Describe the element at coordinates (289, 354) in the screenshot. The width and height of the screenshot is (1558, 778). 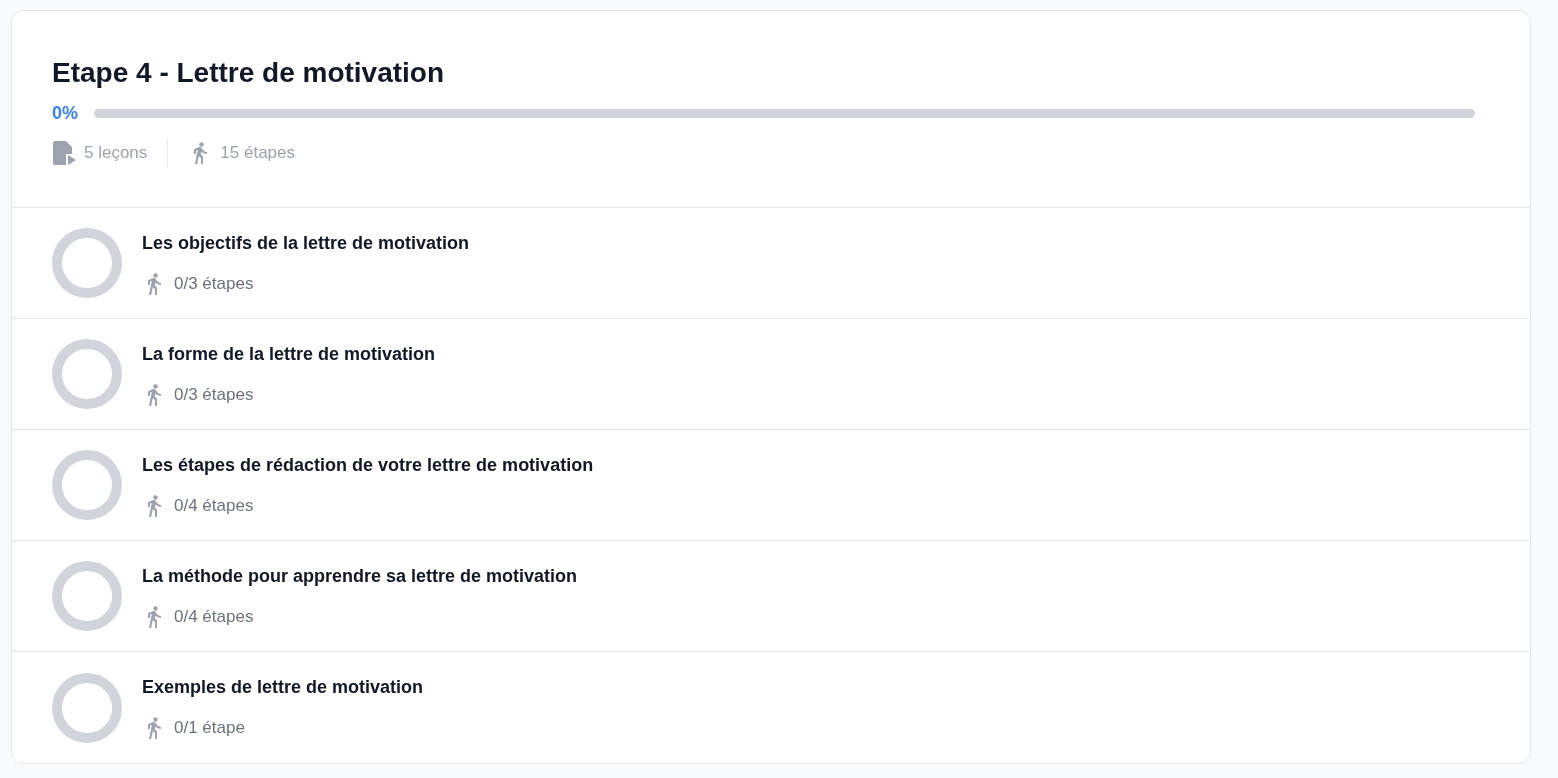
I see `lesson-title: La forme de la lettre de motivation` at that location.